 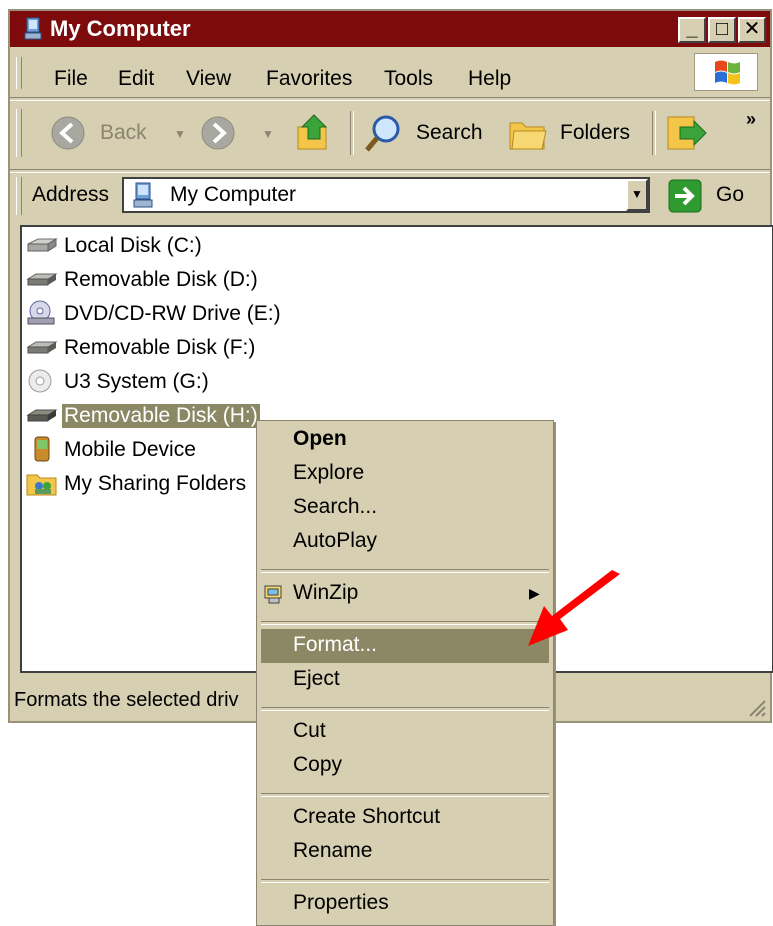 What do you see at coordinates (326, 592) in the screenshot?
I see `menu-item-label: WinZip` at bounding box center [326, 592].